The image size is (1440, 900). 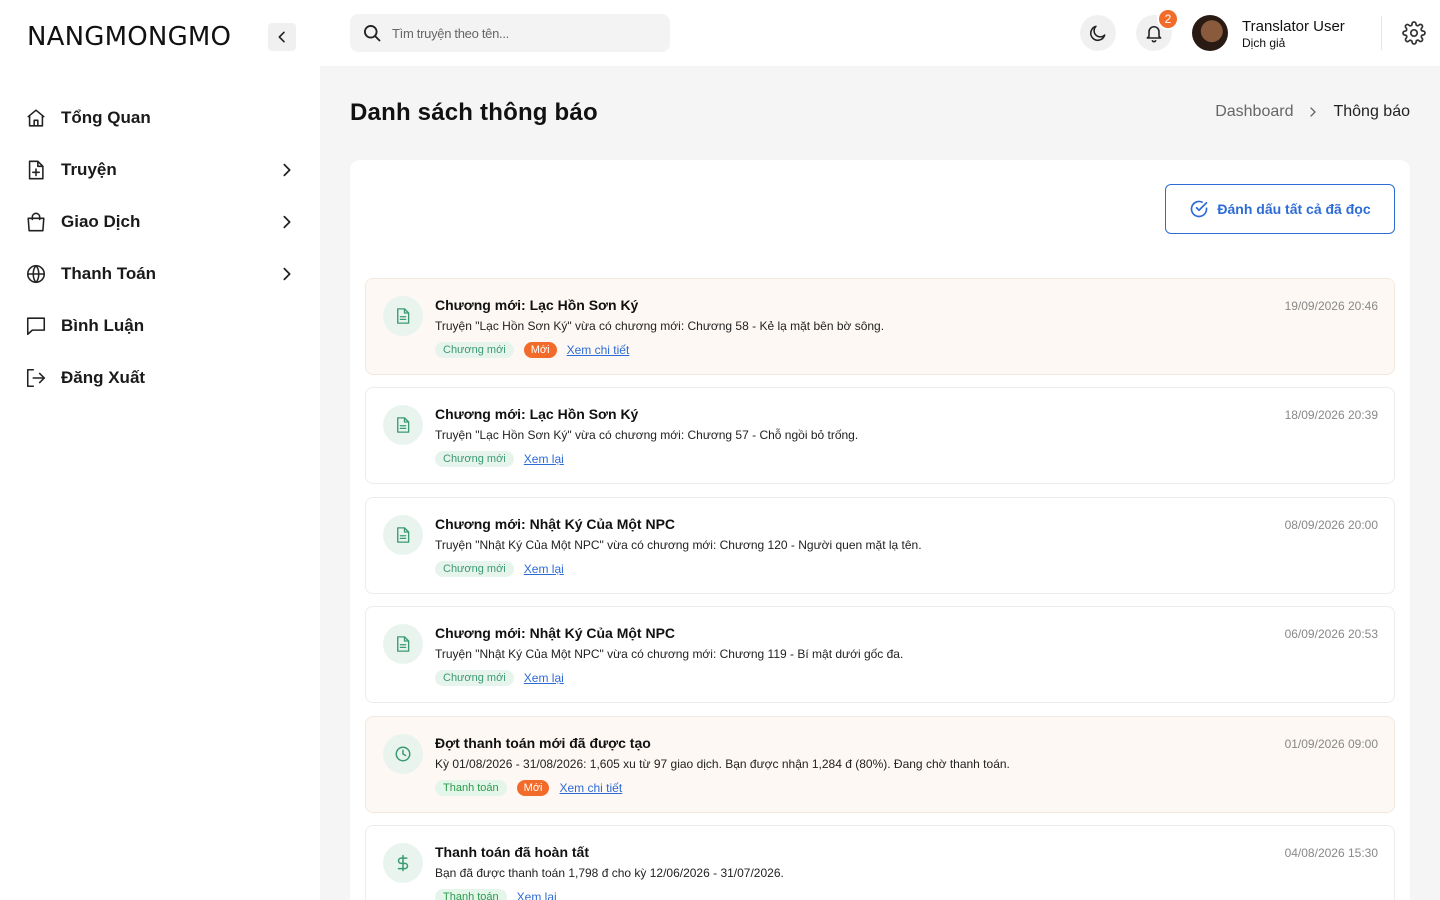 What do you see at coordinates (1371, 111) in the screenshot?
I see `breadcrumb-current: Thông báo` at bounding box center [1371, 111].